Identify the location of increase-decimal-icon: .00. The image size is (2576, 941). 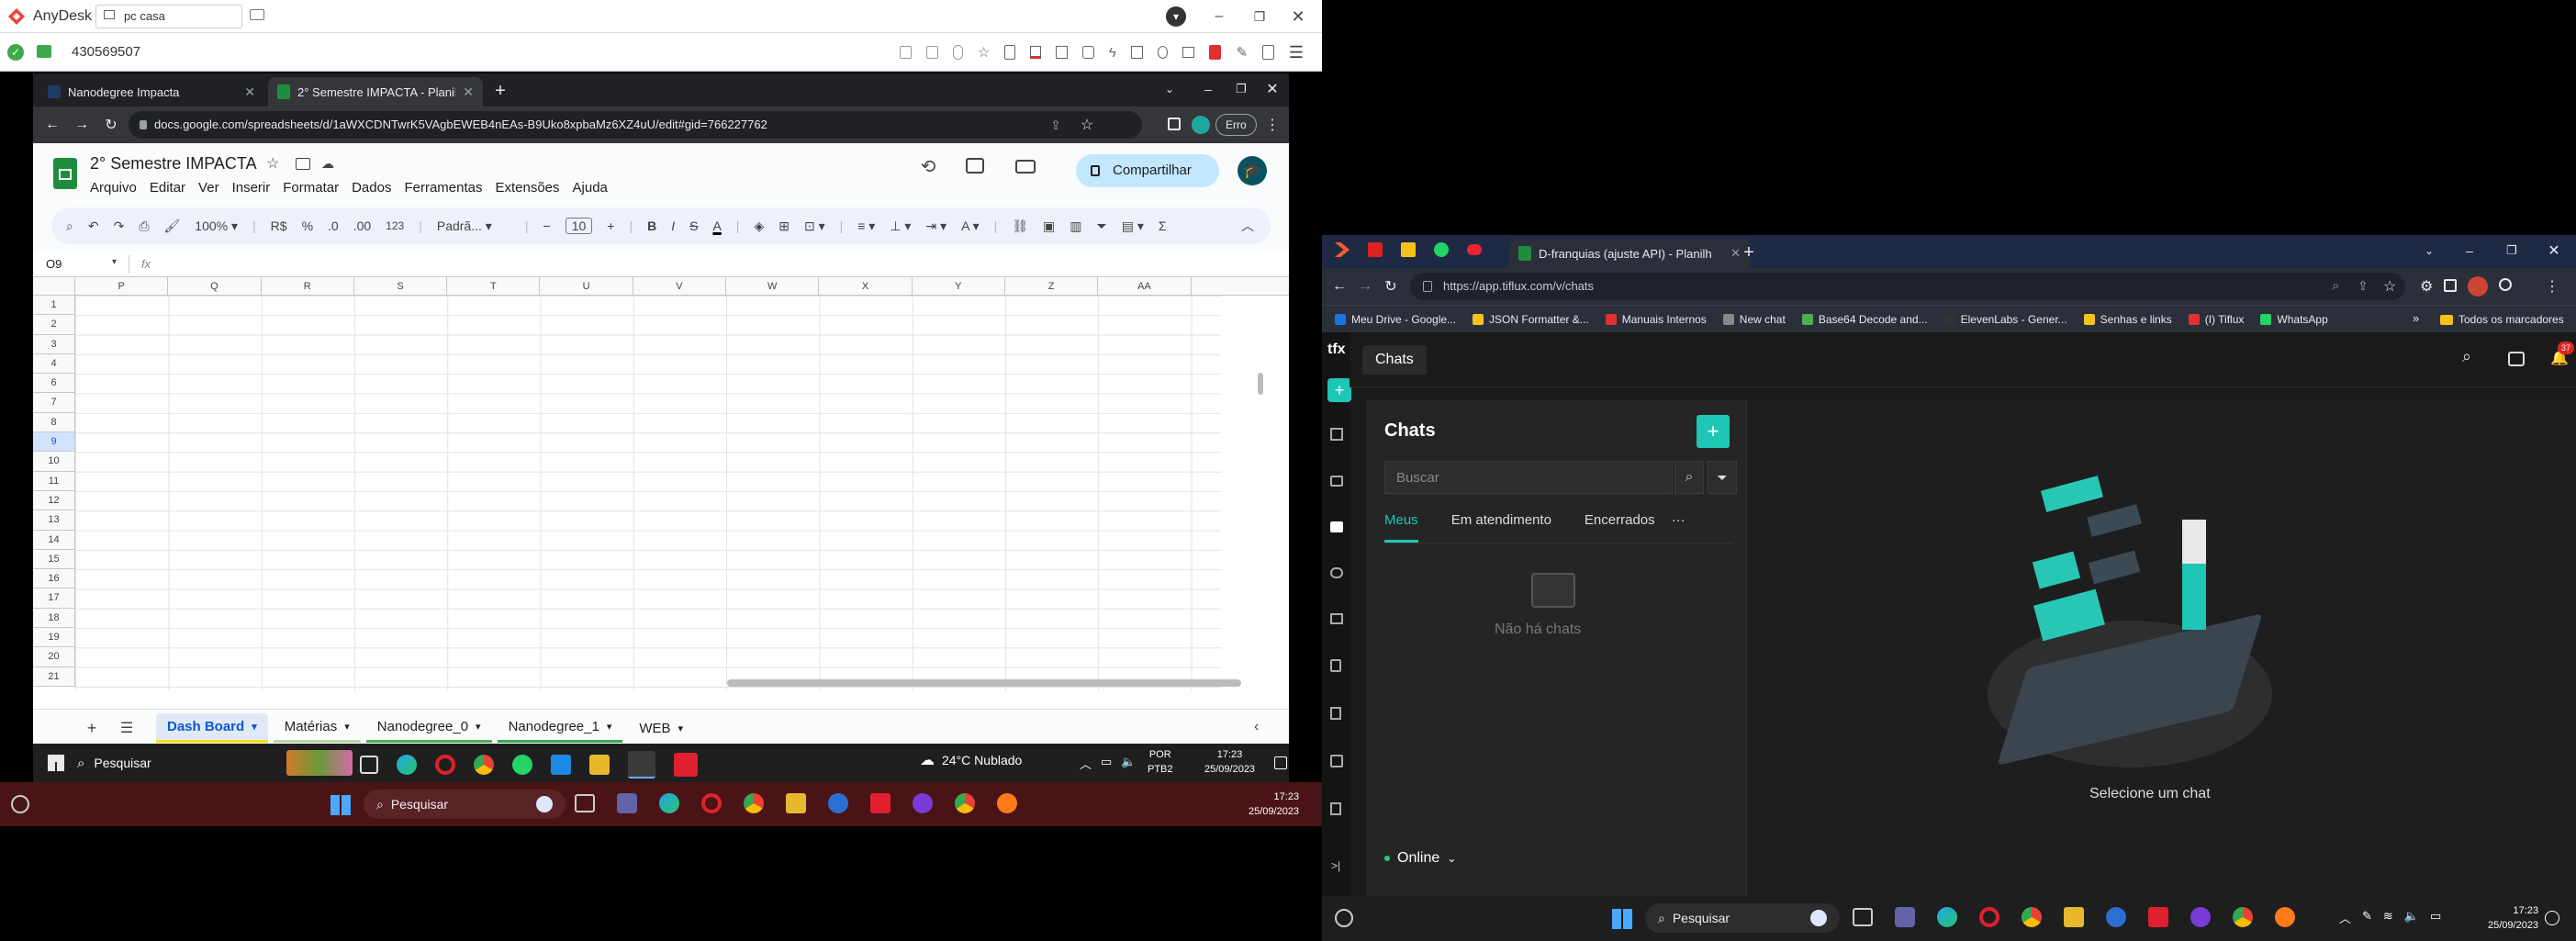
(362, 226).